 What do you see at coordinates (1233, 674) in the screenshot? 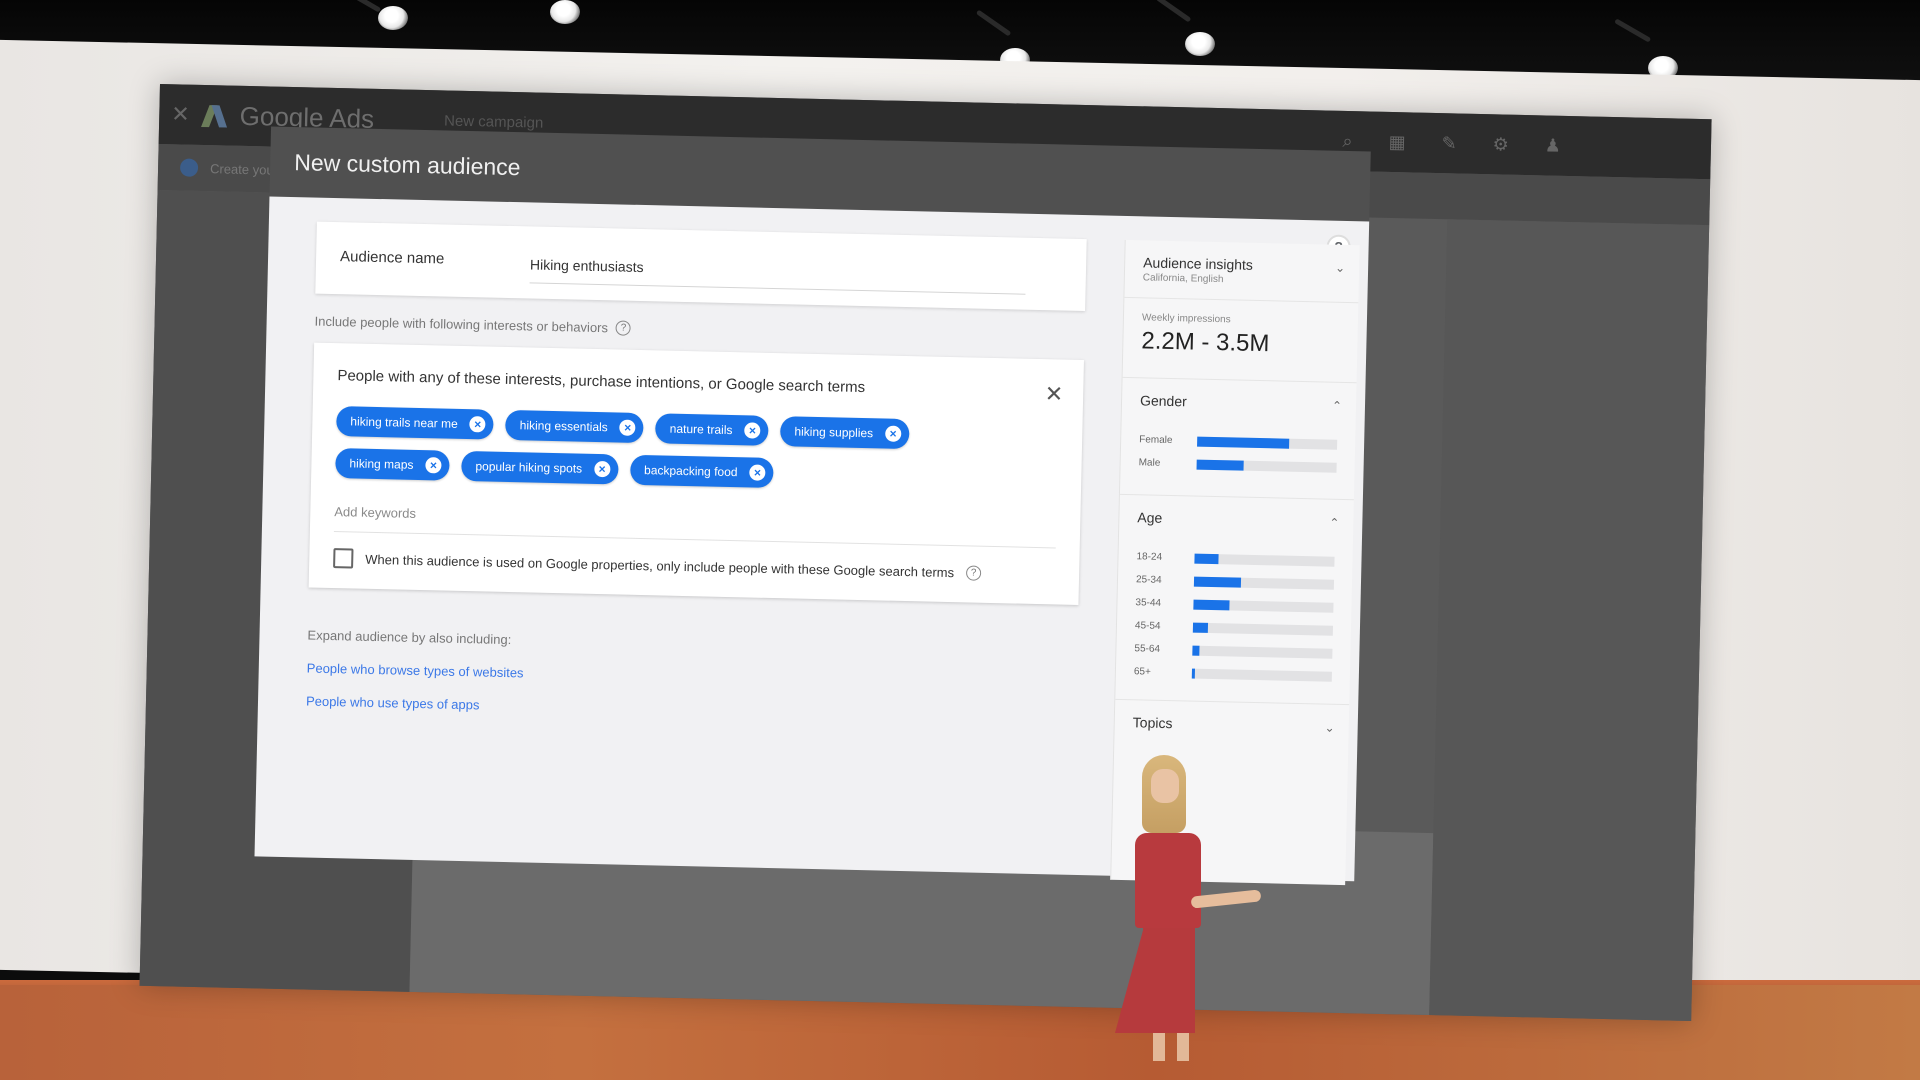
I see `age-bar-row: 65+` at bounding box center [1233, 674].